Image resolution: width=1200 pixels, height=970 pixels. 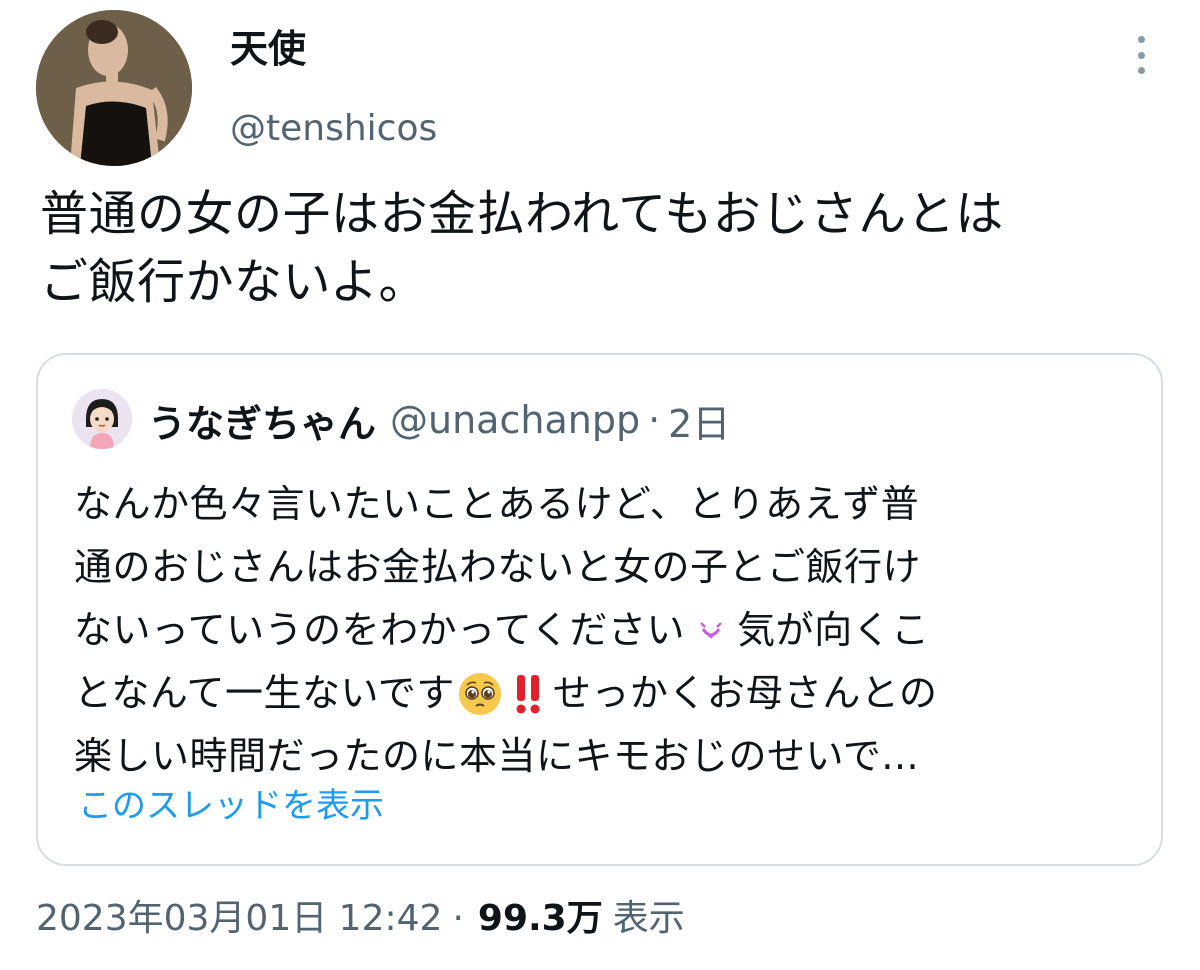 I want to click on quoted-text-segment: 気が向くこ, so click(x=833, y=630).